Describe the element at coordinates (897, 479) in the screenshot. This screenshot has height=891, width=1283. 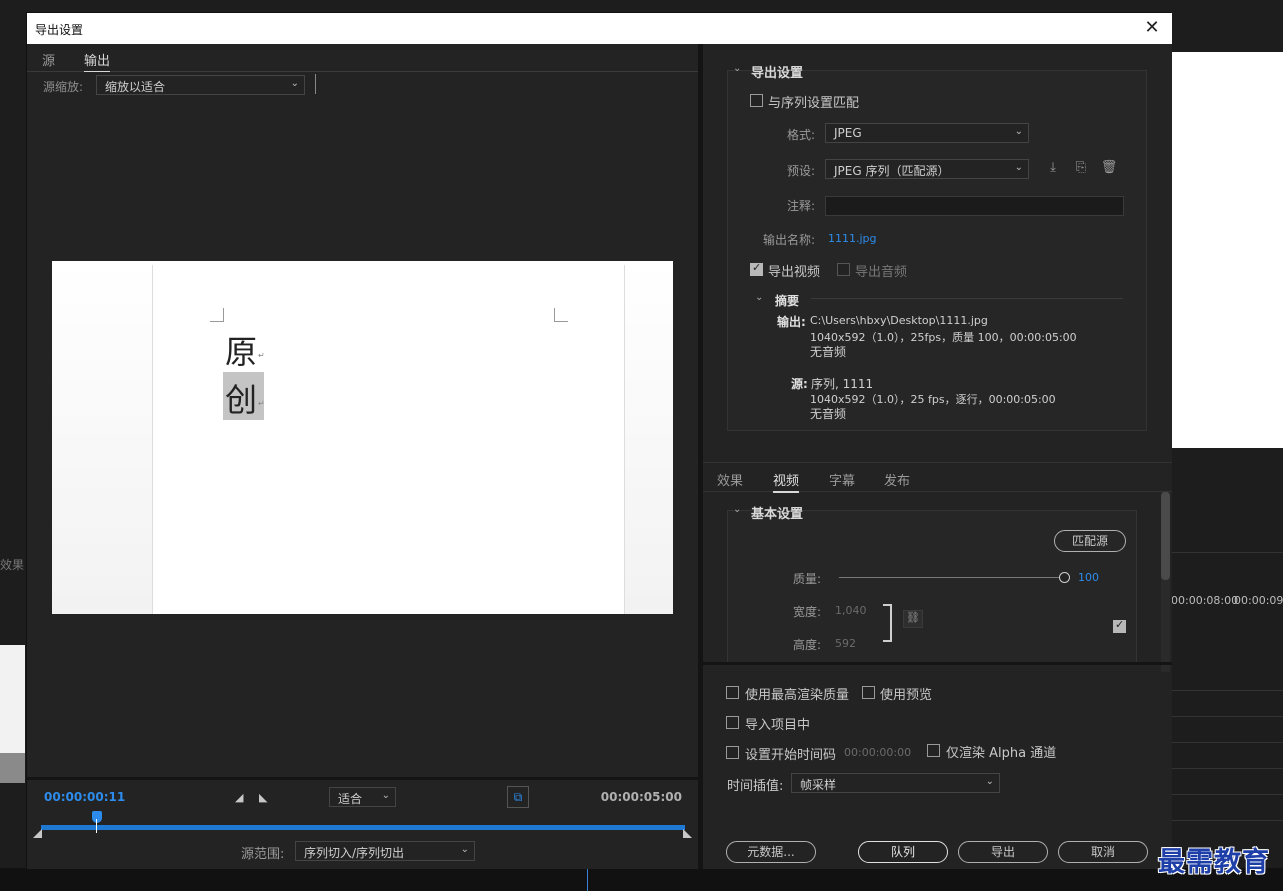
I see `tab-publish: 发布` at that location.